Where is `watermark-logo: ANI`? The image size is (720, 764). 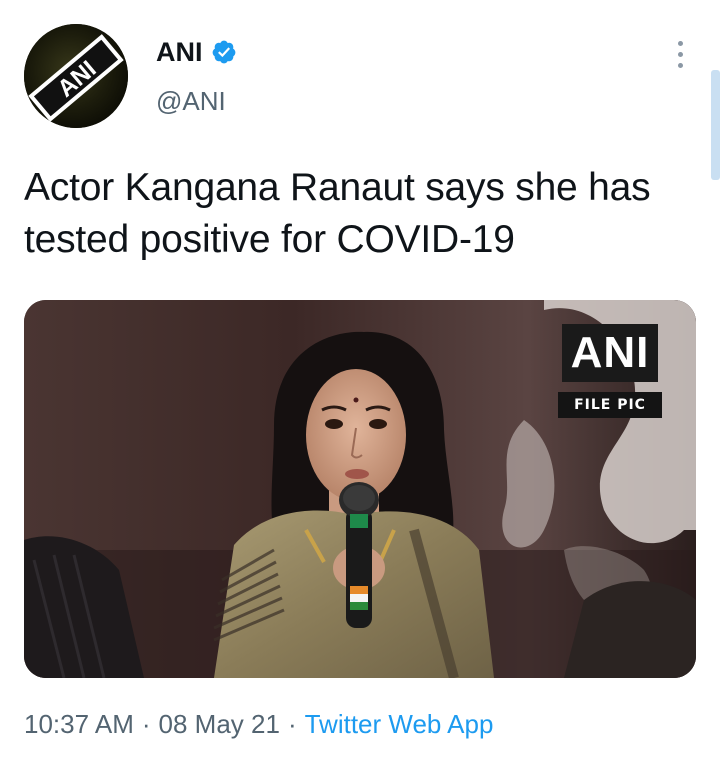
watermark-logo: ANI is located at coordinates (610, 353).